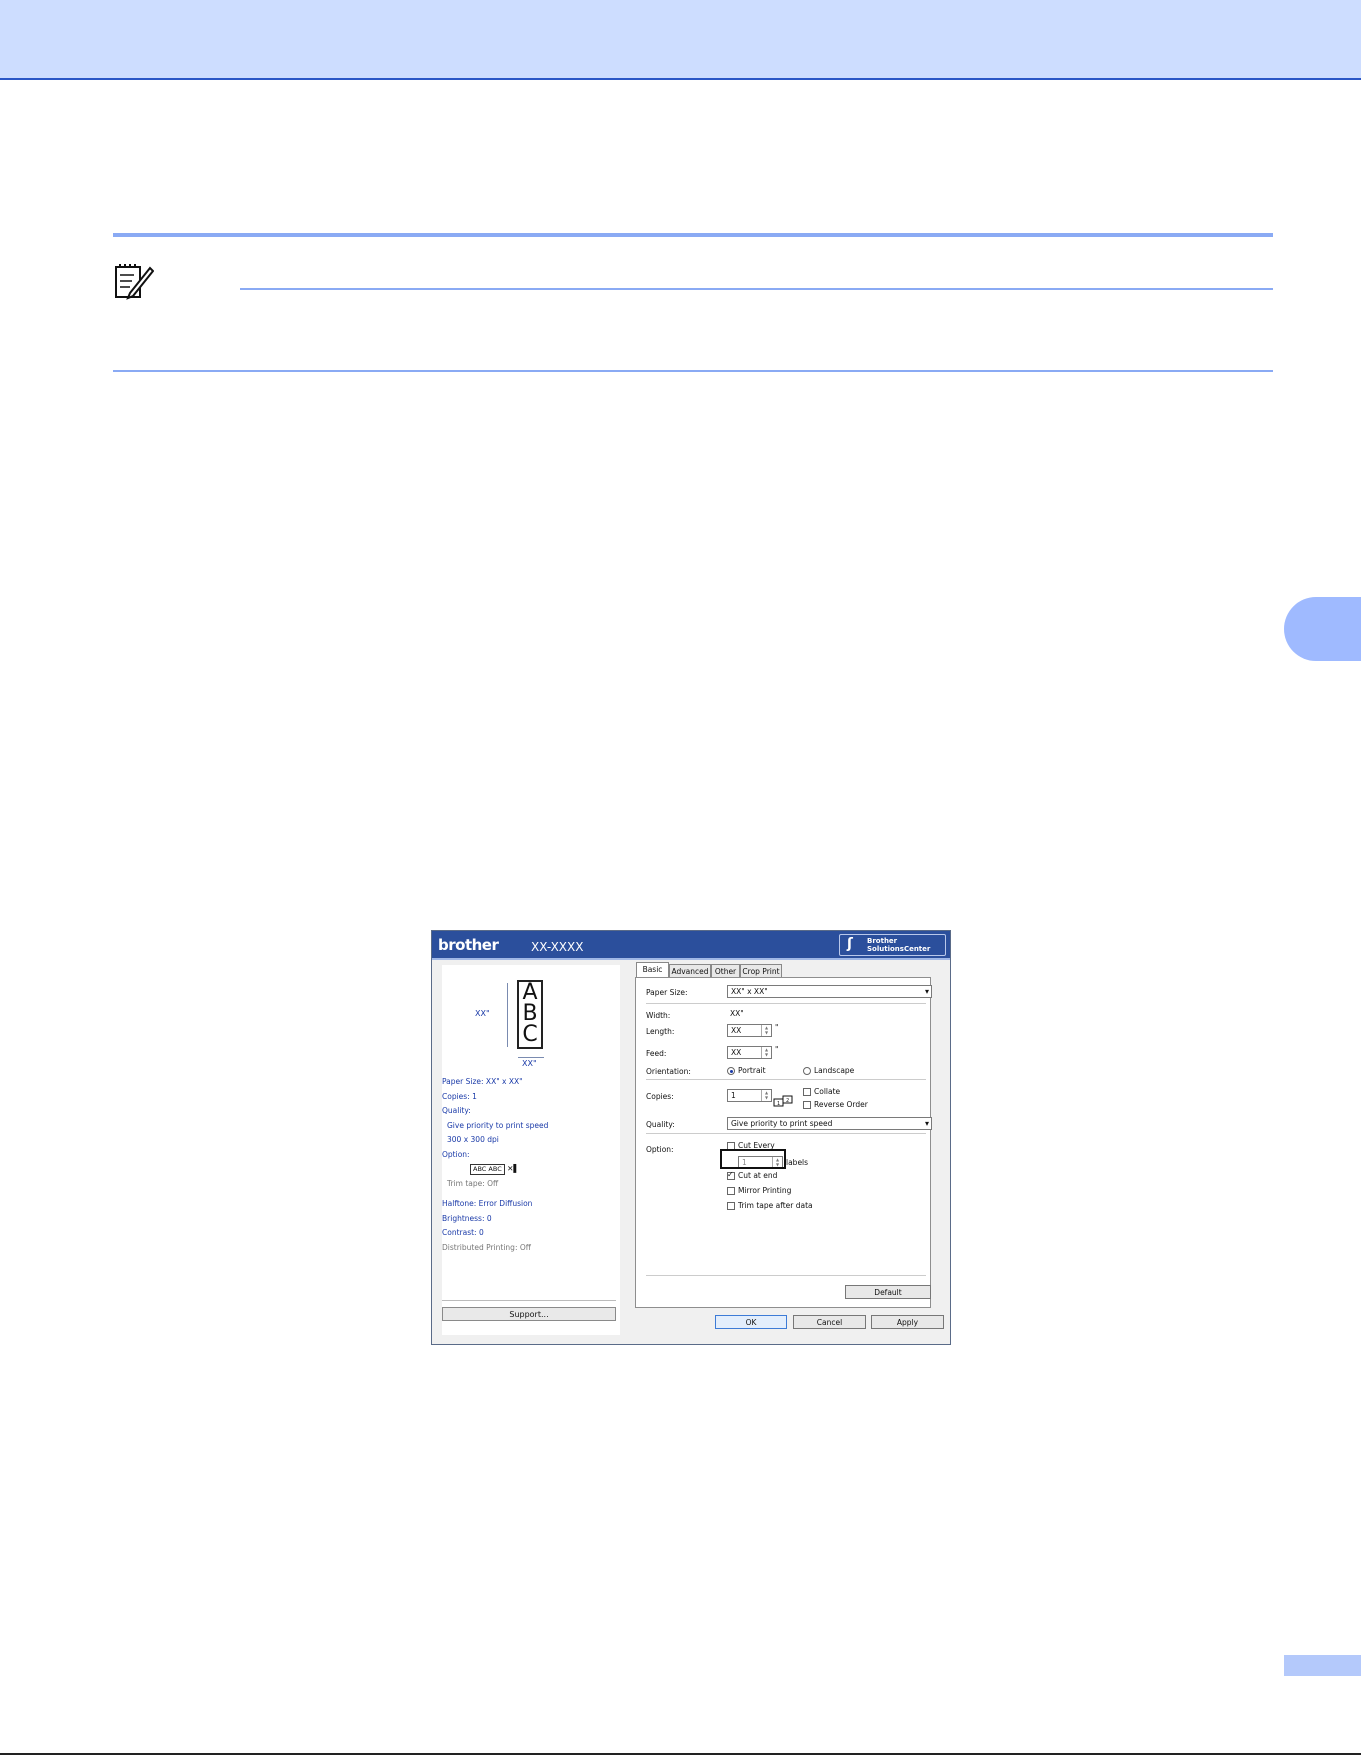  I want to click on length-value: XX, so click(736, 1030).